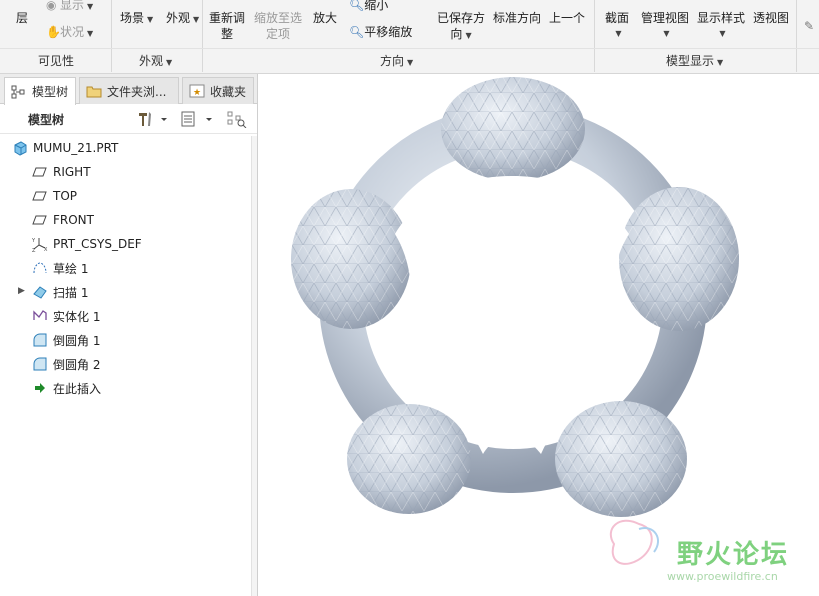 The width and height of the screenshot is (819, 596). Describe the element at coordinates (665, 18) in the screenshot. I see `manage-views-label: 管理视图` at that location.